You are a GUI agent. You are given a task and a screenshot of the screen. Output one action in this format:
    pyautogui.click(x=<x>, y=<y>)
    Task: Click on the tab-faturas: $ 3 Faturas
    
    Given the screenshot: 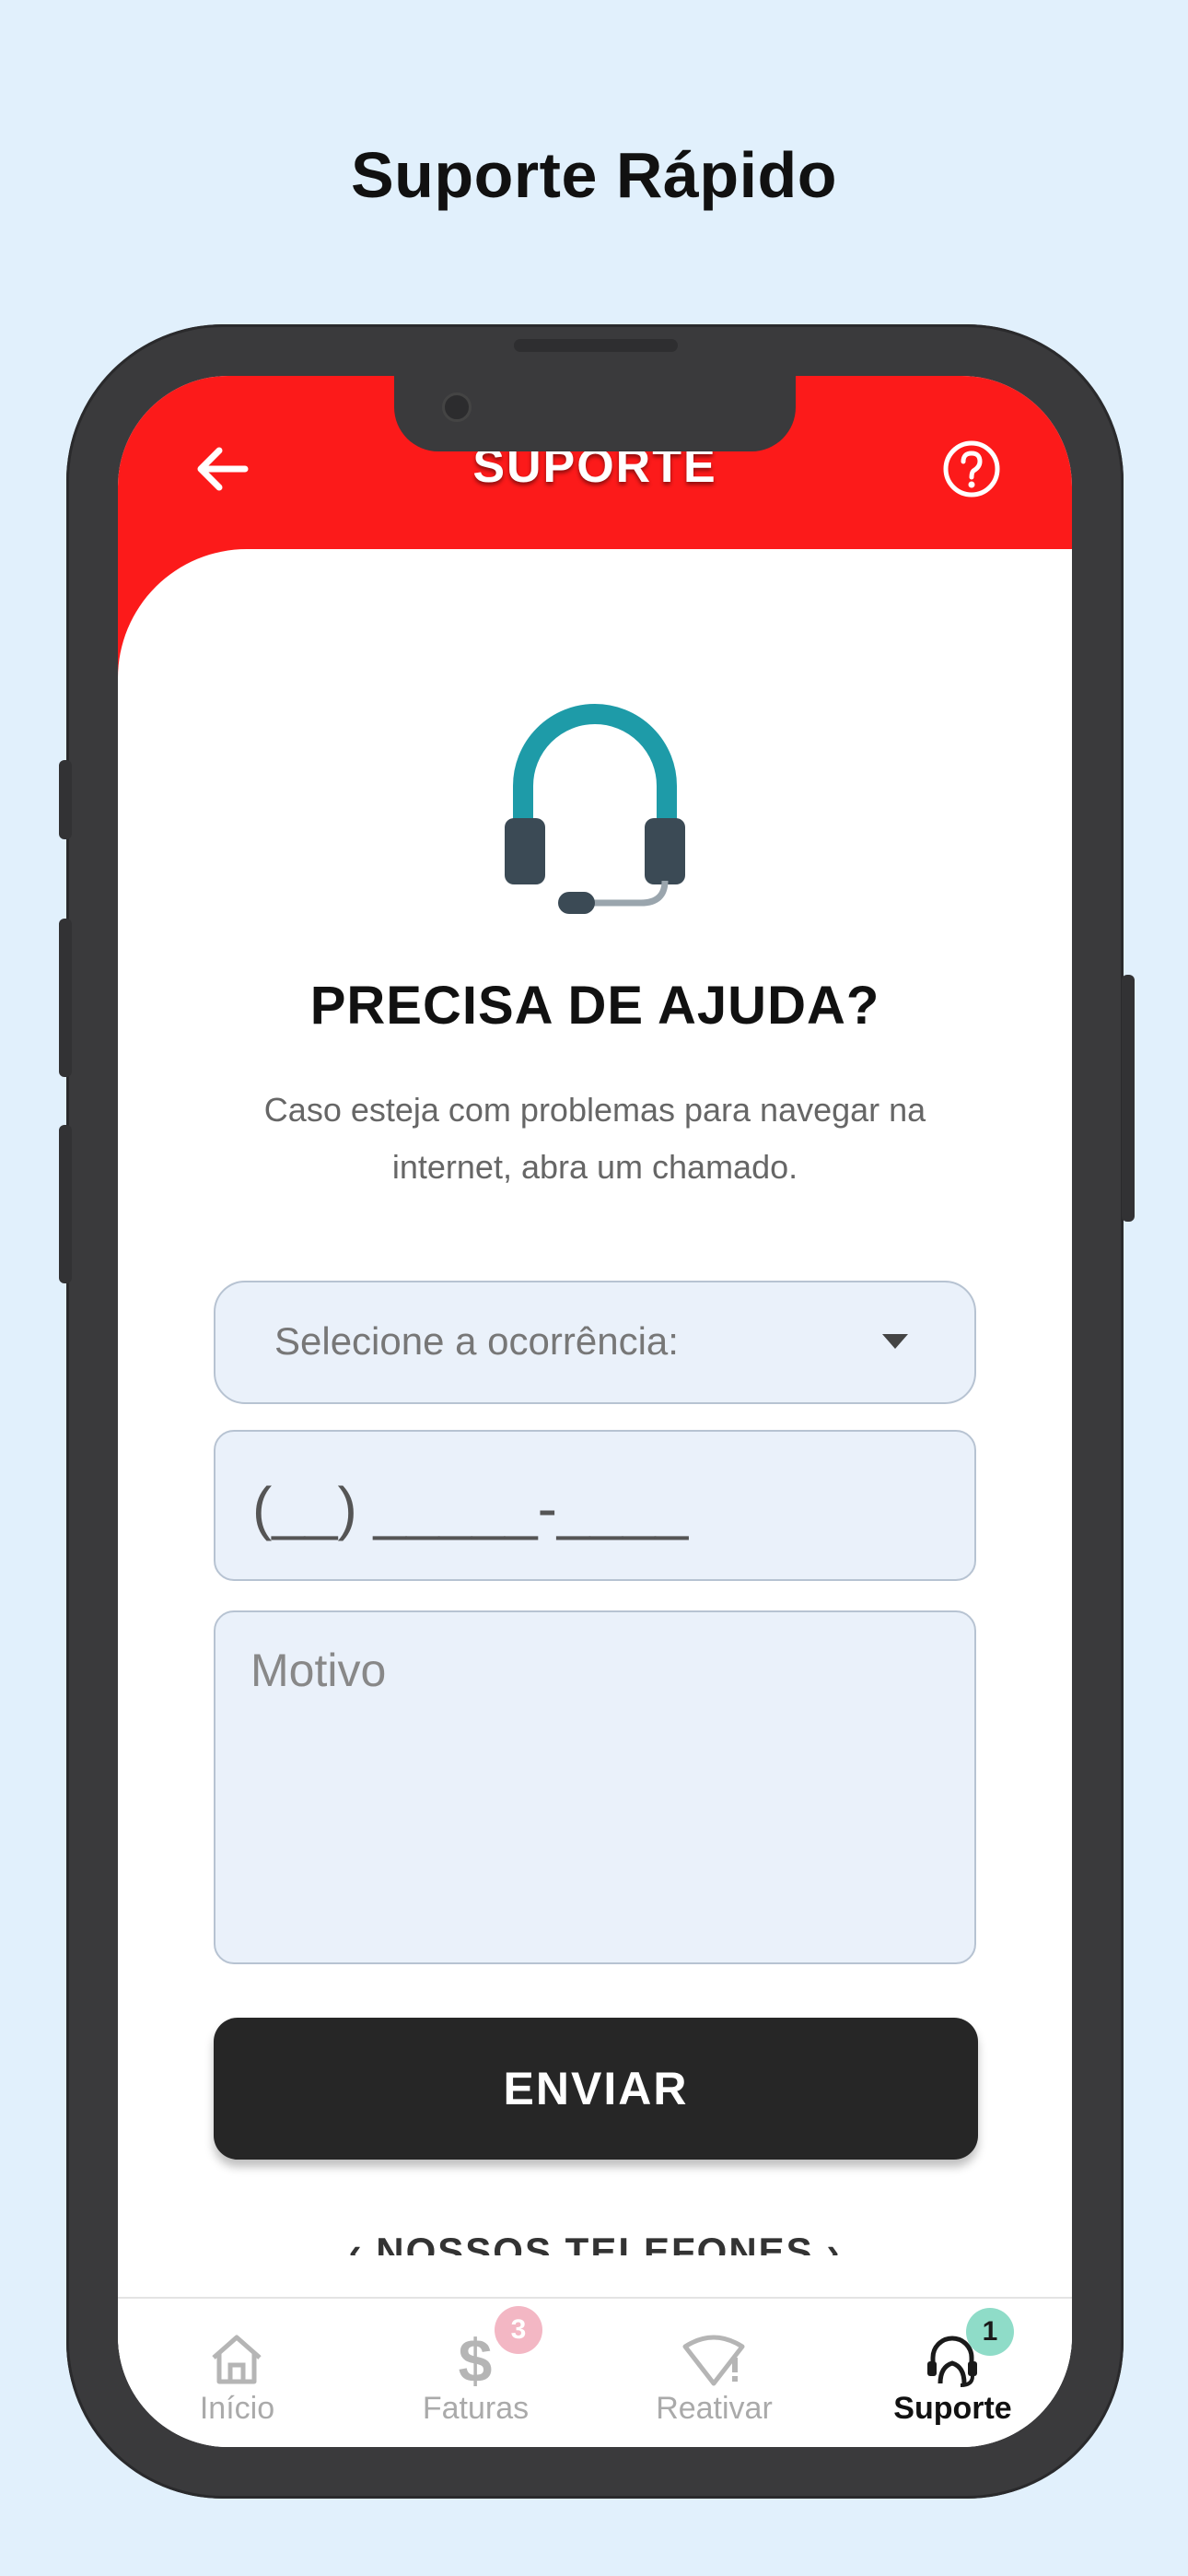 What is the action you would take?
    pyautogui.click(x=476, y=2372)
    